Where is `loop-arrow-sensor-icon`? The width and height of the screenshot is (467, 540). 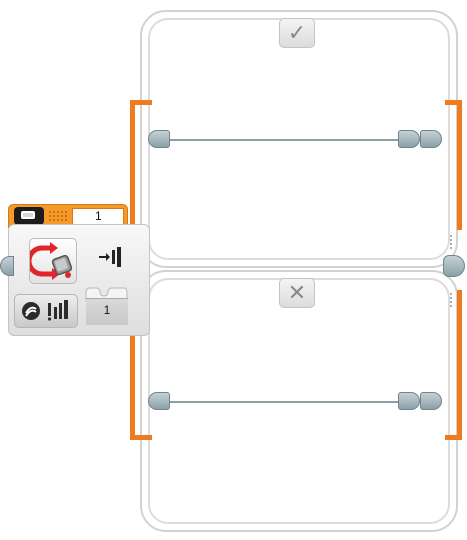 loop-arrow-sensor-icon is located at coordinates (49, 261).